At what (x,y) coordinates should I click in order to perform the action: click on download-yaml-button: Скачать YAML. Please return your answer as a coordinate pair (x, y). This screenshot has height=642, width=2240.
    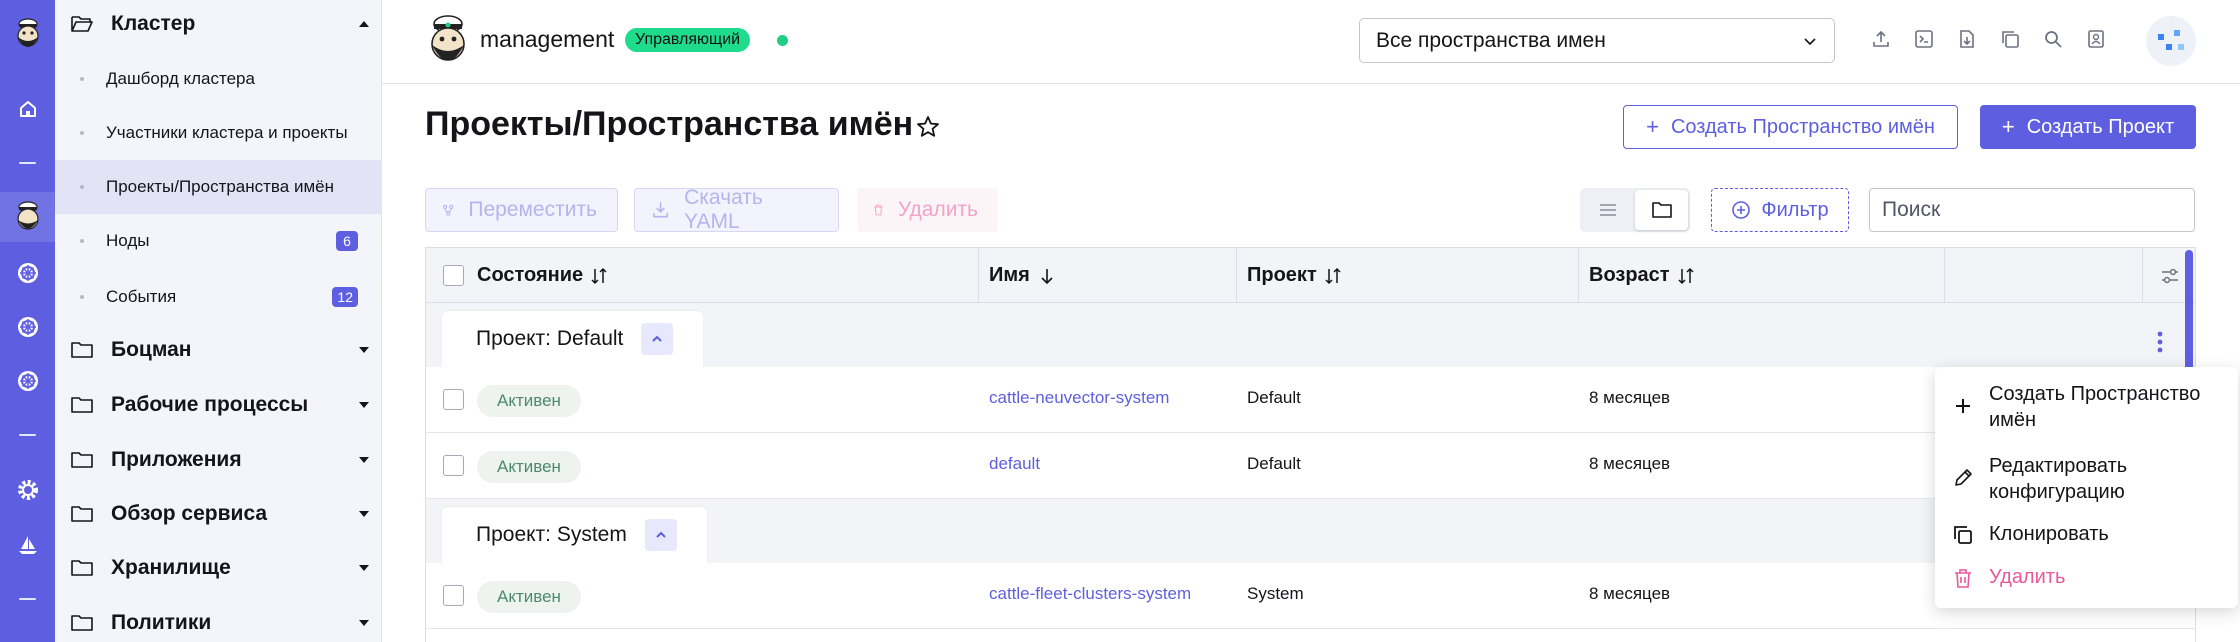
    Looking at the image, I should click on (736, 209).